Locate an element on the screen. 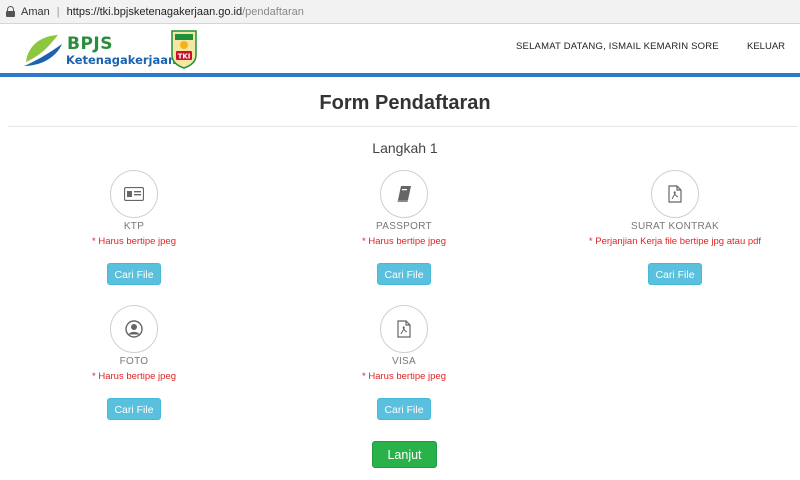  browse-file-button-foto: Cari File is located at coordinates (134, 409).